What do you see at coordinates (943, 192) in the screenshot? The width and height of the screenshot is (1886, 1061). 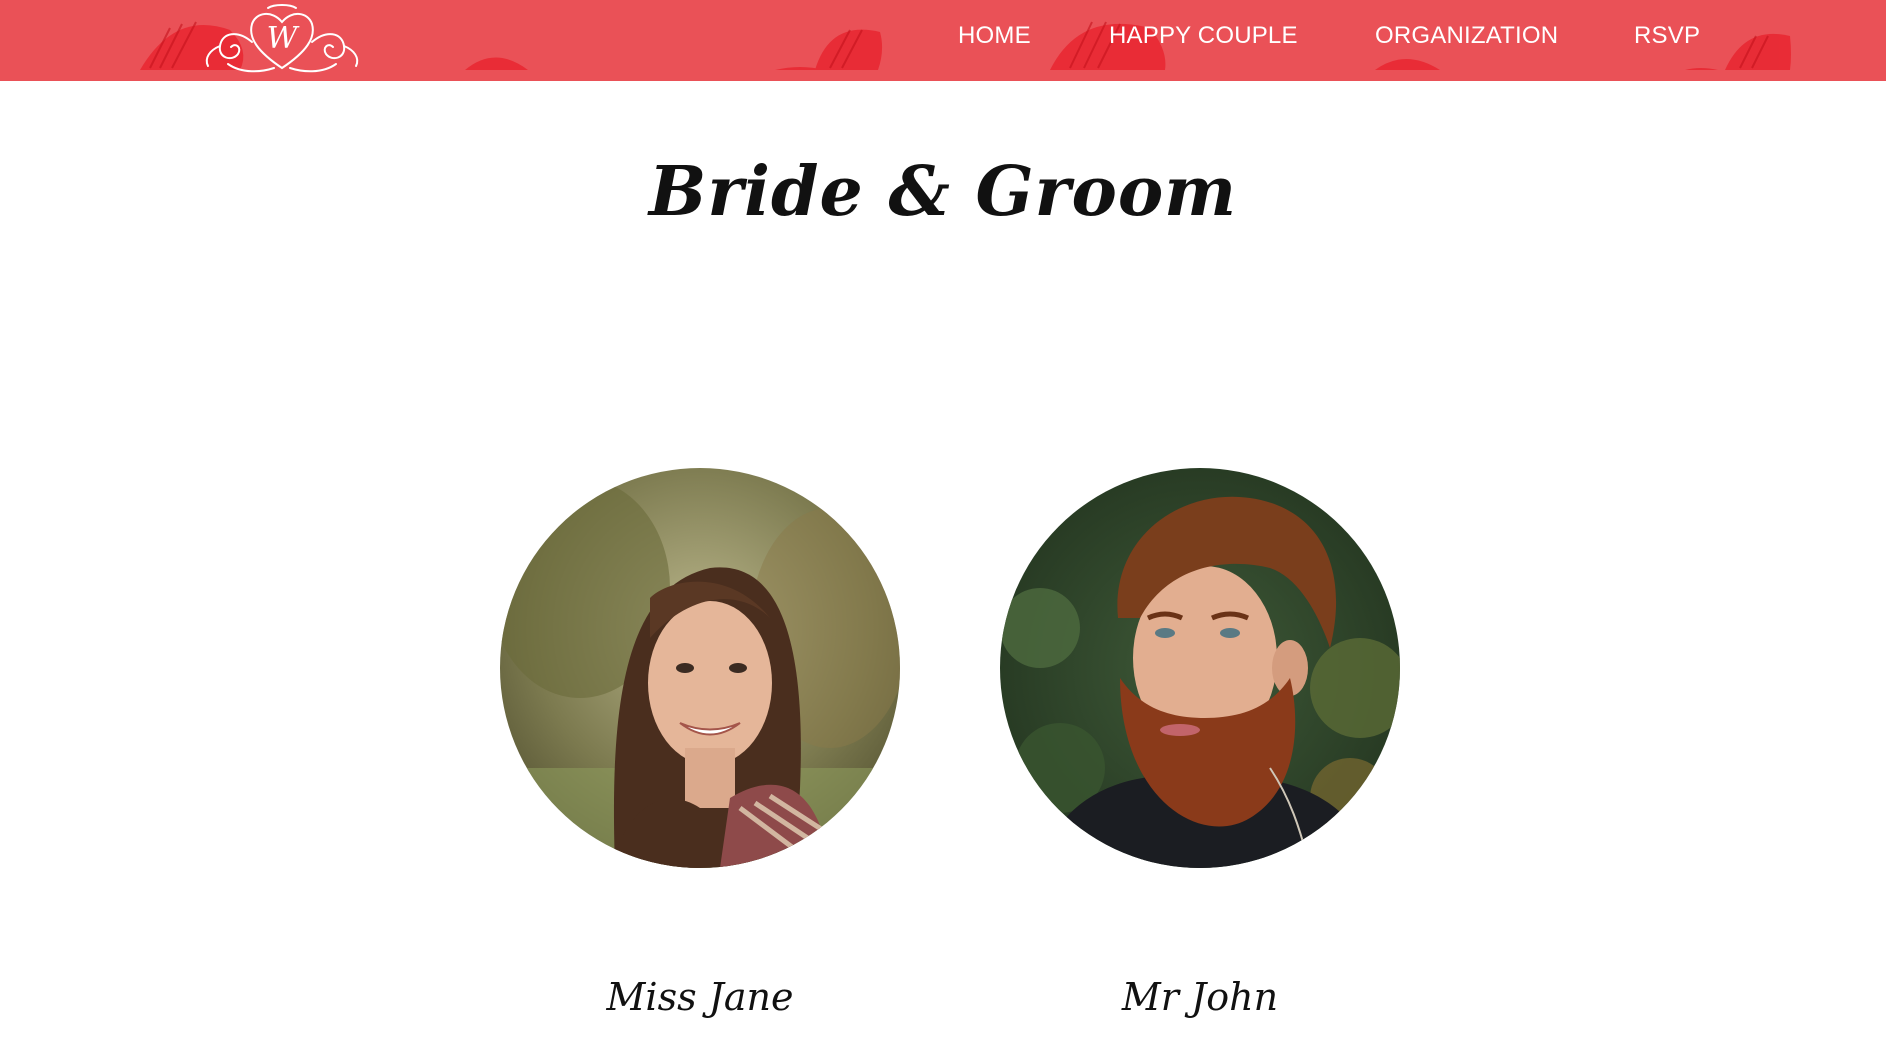 I see `section-title: Bride & Groom` at bounding box center [943, 192].